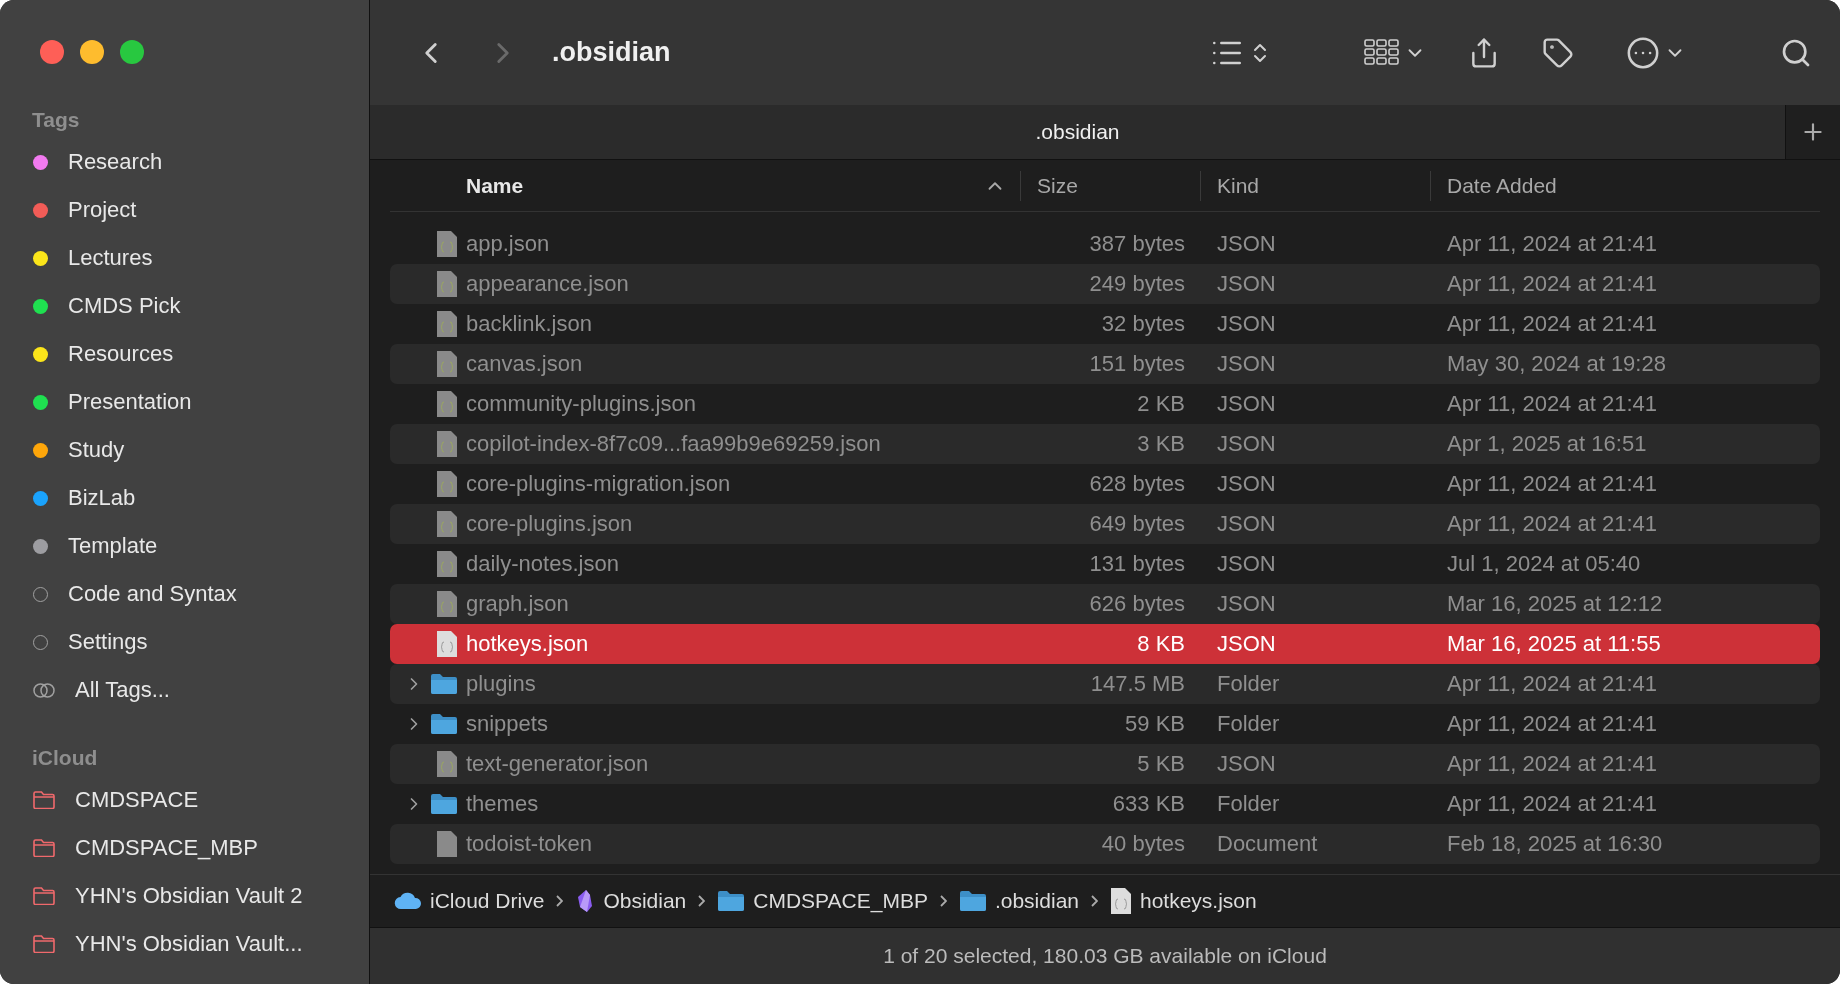  Describe the element at coordinates (102, 210) in the screenshot. I see `sidebar-item: Project` at that location.